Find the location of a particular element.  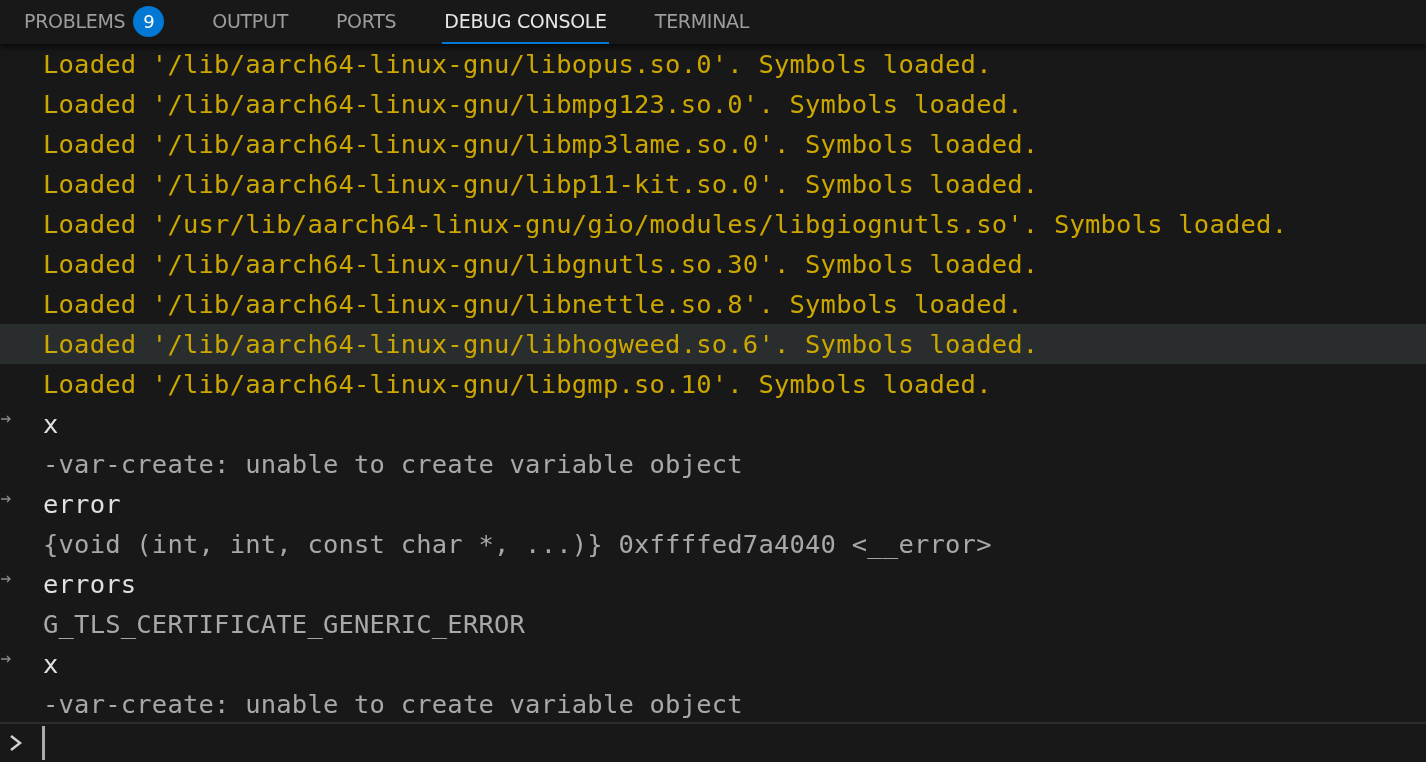

count-badge: 9 is located at coordinates (149, 21).